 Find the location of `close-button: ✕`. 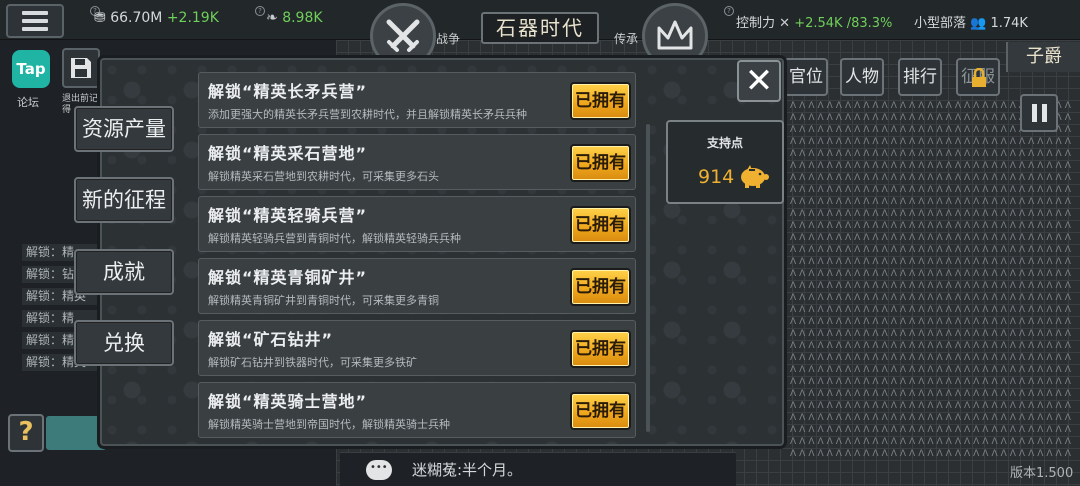

close-button: ✕ is located at coordinates (759, 81).